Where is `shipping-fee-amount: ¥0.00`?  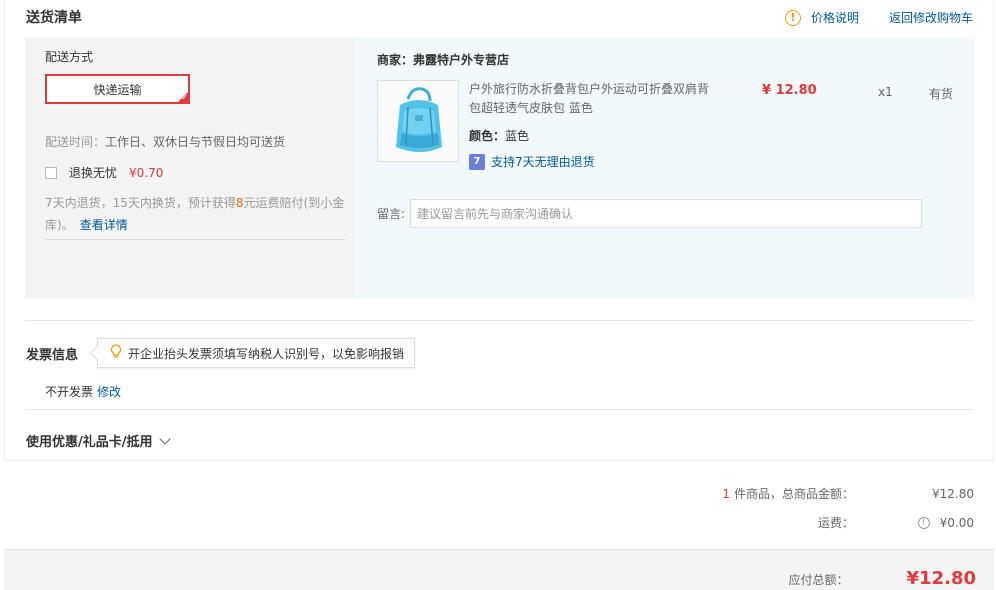 shipping-fee-amount: ¥0.00 is located at coordinates (956, 522).